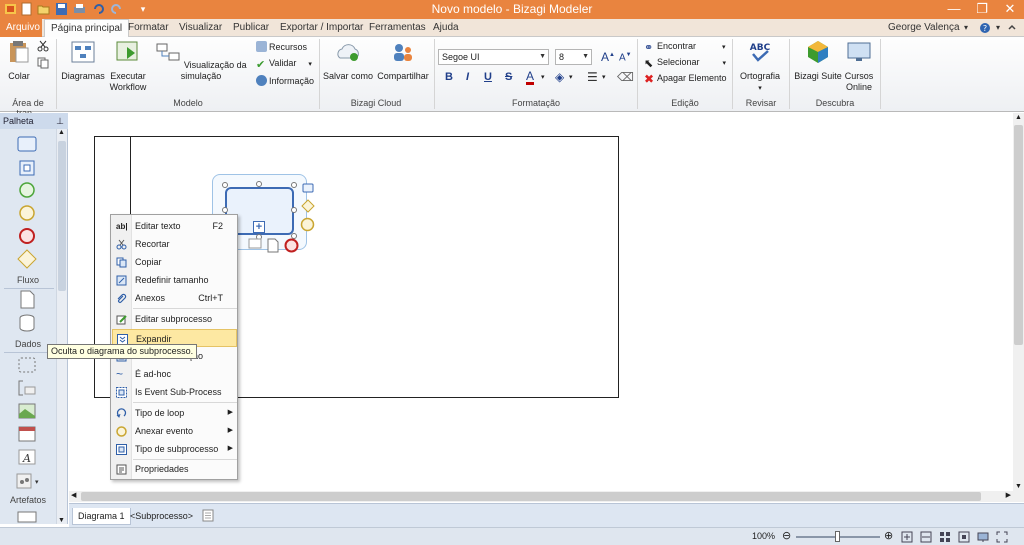  What do you see at coordinates (966, 28) in the screenshot?
I see `user-dropdown-icon: ▾` at bounding box center [966, 28].